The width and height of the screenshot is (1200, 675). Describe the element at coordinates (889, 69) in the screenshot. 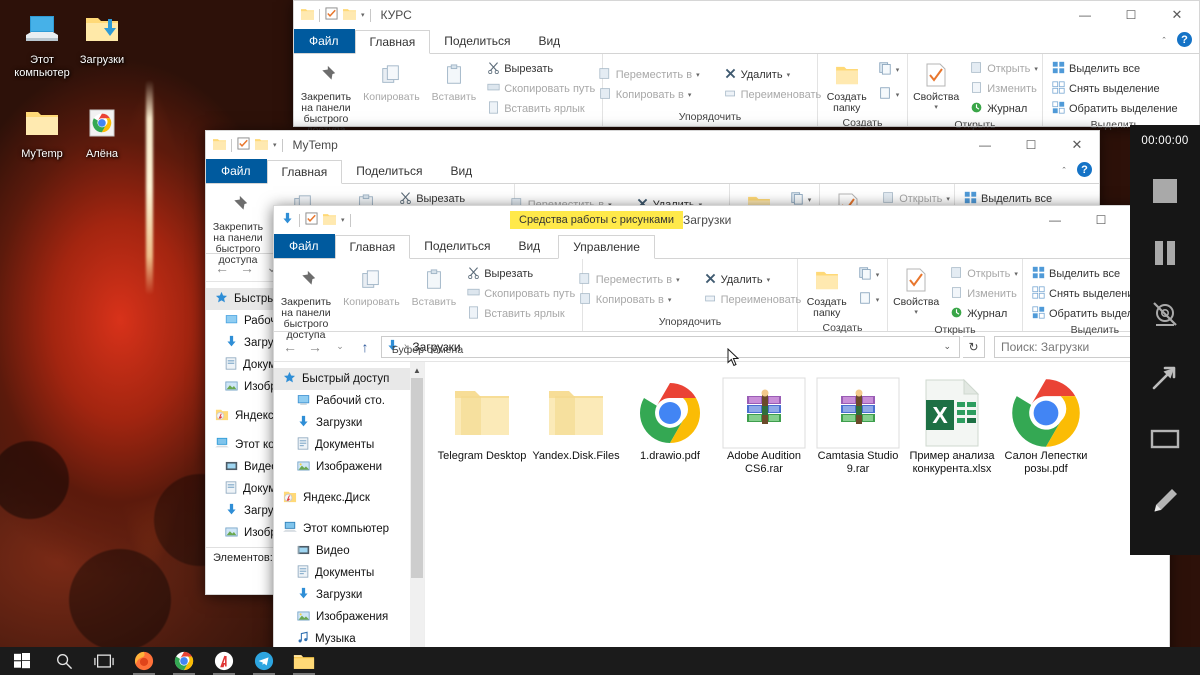

I see `new-item-button: ▾` at that location.